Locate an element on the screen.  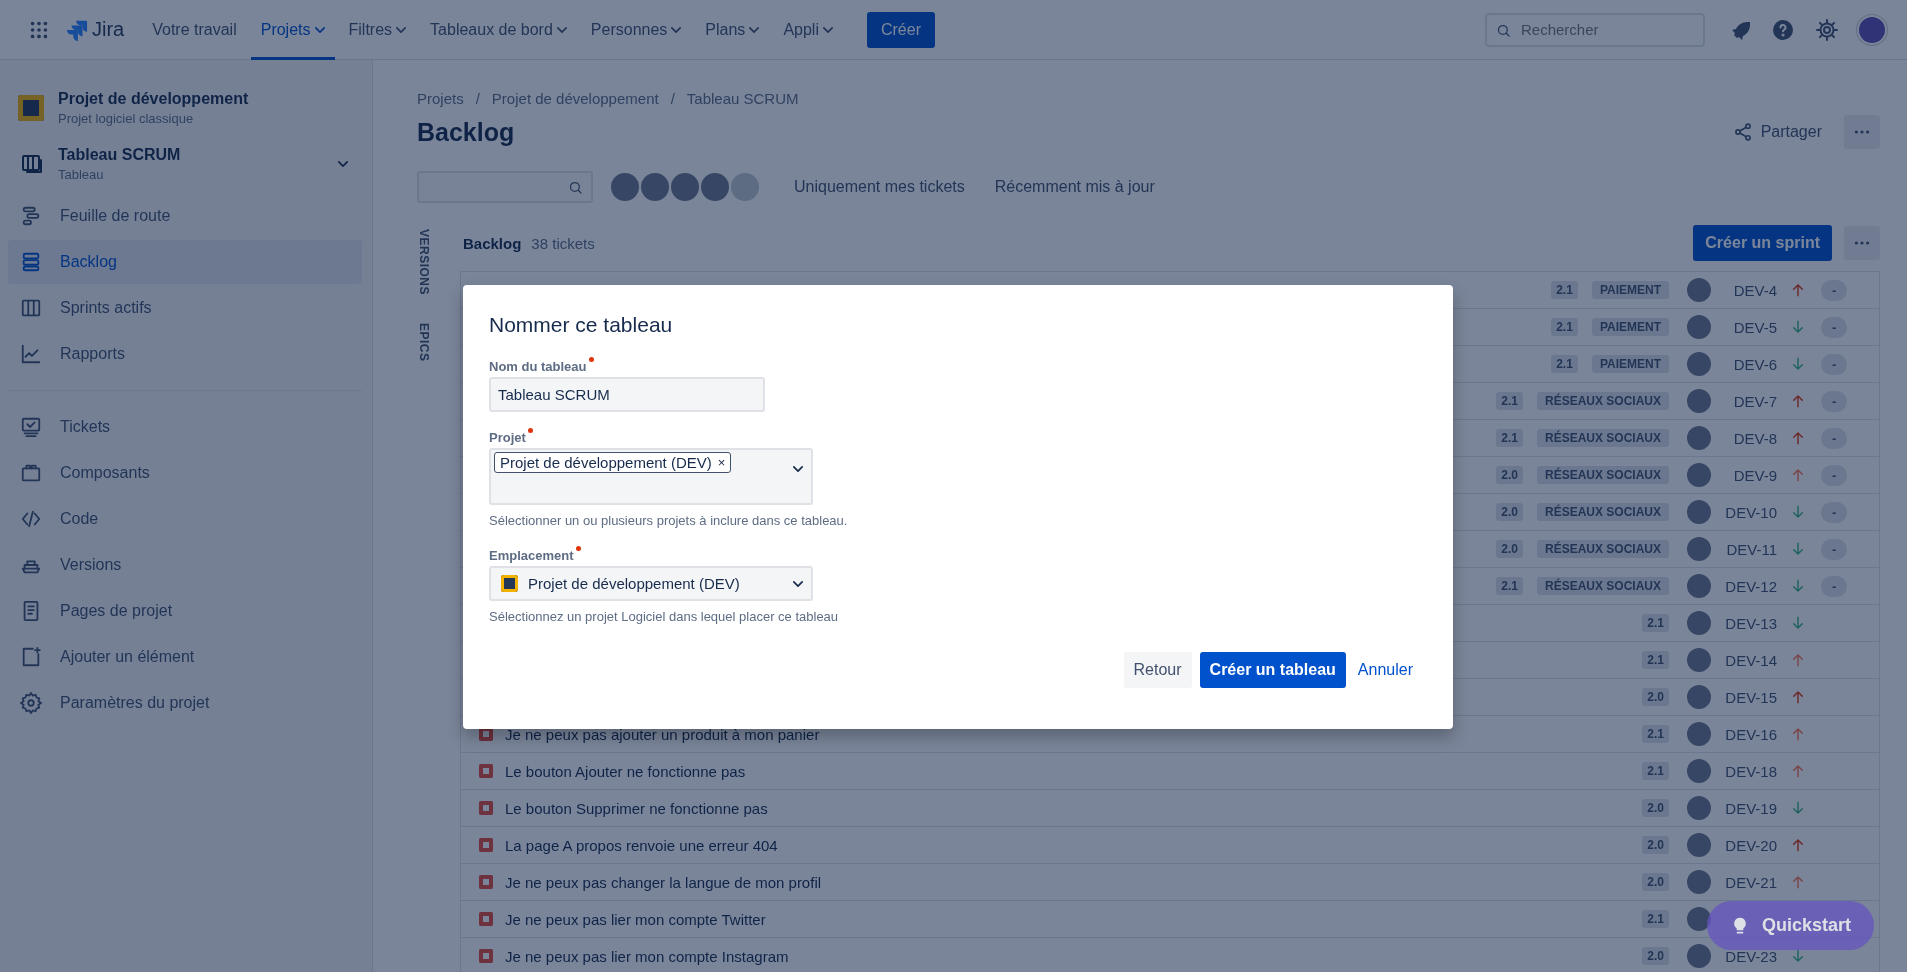
field-label: Nom du tableau is located at coordinates (538, 366).